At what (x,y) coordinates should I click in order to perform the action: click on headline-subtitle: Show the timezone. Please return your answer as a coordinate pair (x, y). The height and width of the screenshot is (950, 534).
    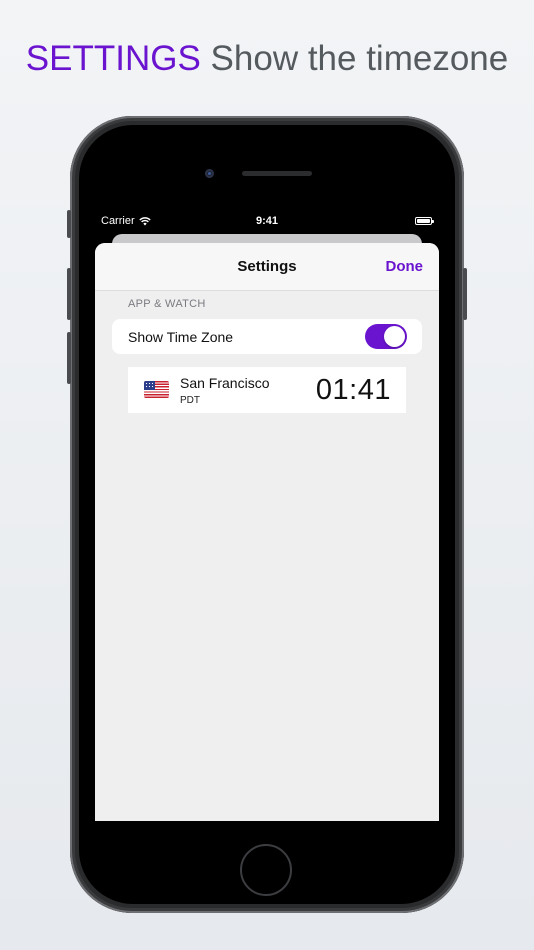
    Looking at the image, I should click on (359, 58).